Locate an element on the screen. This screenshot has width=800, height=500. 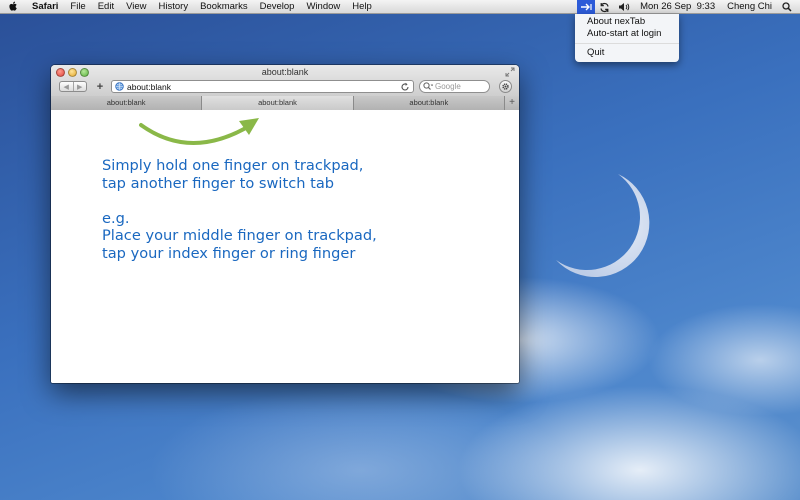
fullscreen-icon is located at coordinates (510, 72).